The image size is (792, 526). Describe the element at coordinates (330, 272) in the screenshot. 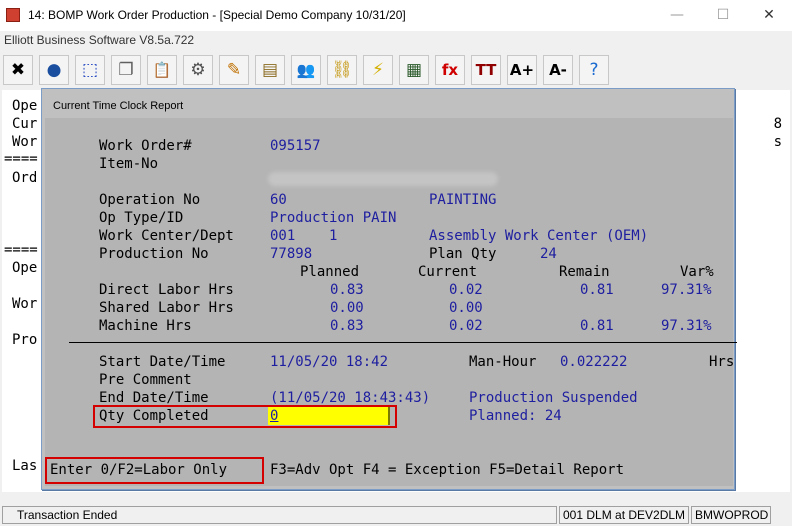

I see `col-planned-header: Planned` at that location.